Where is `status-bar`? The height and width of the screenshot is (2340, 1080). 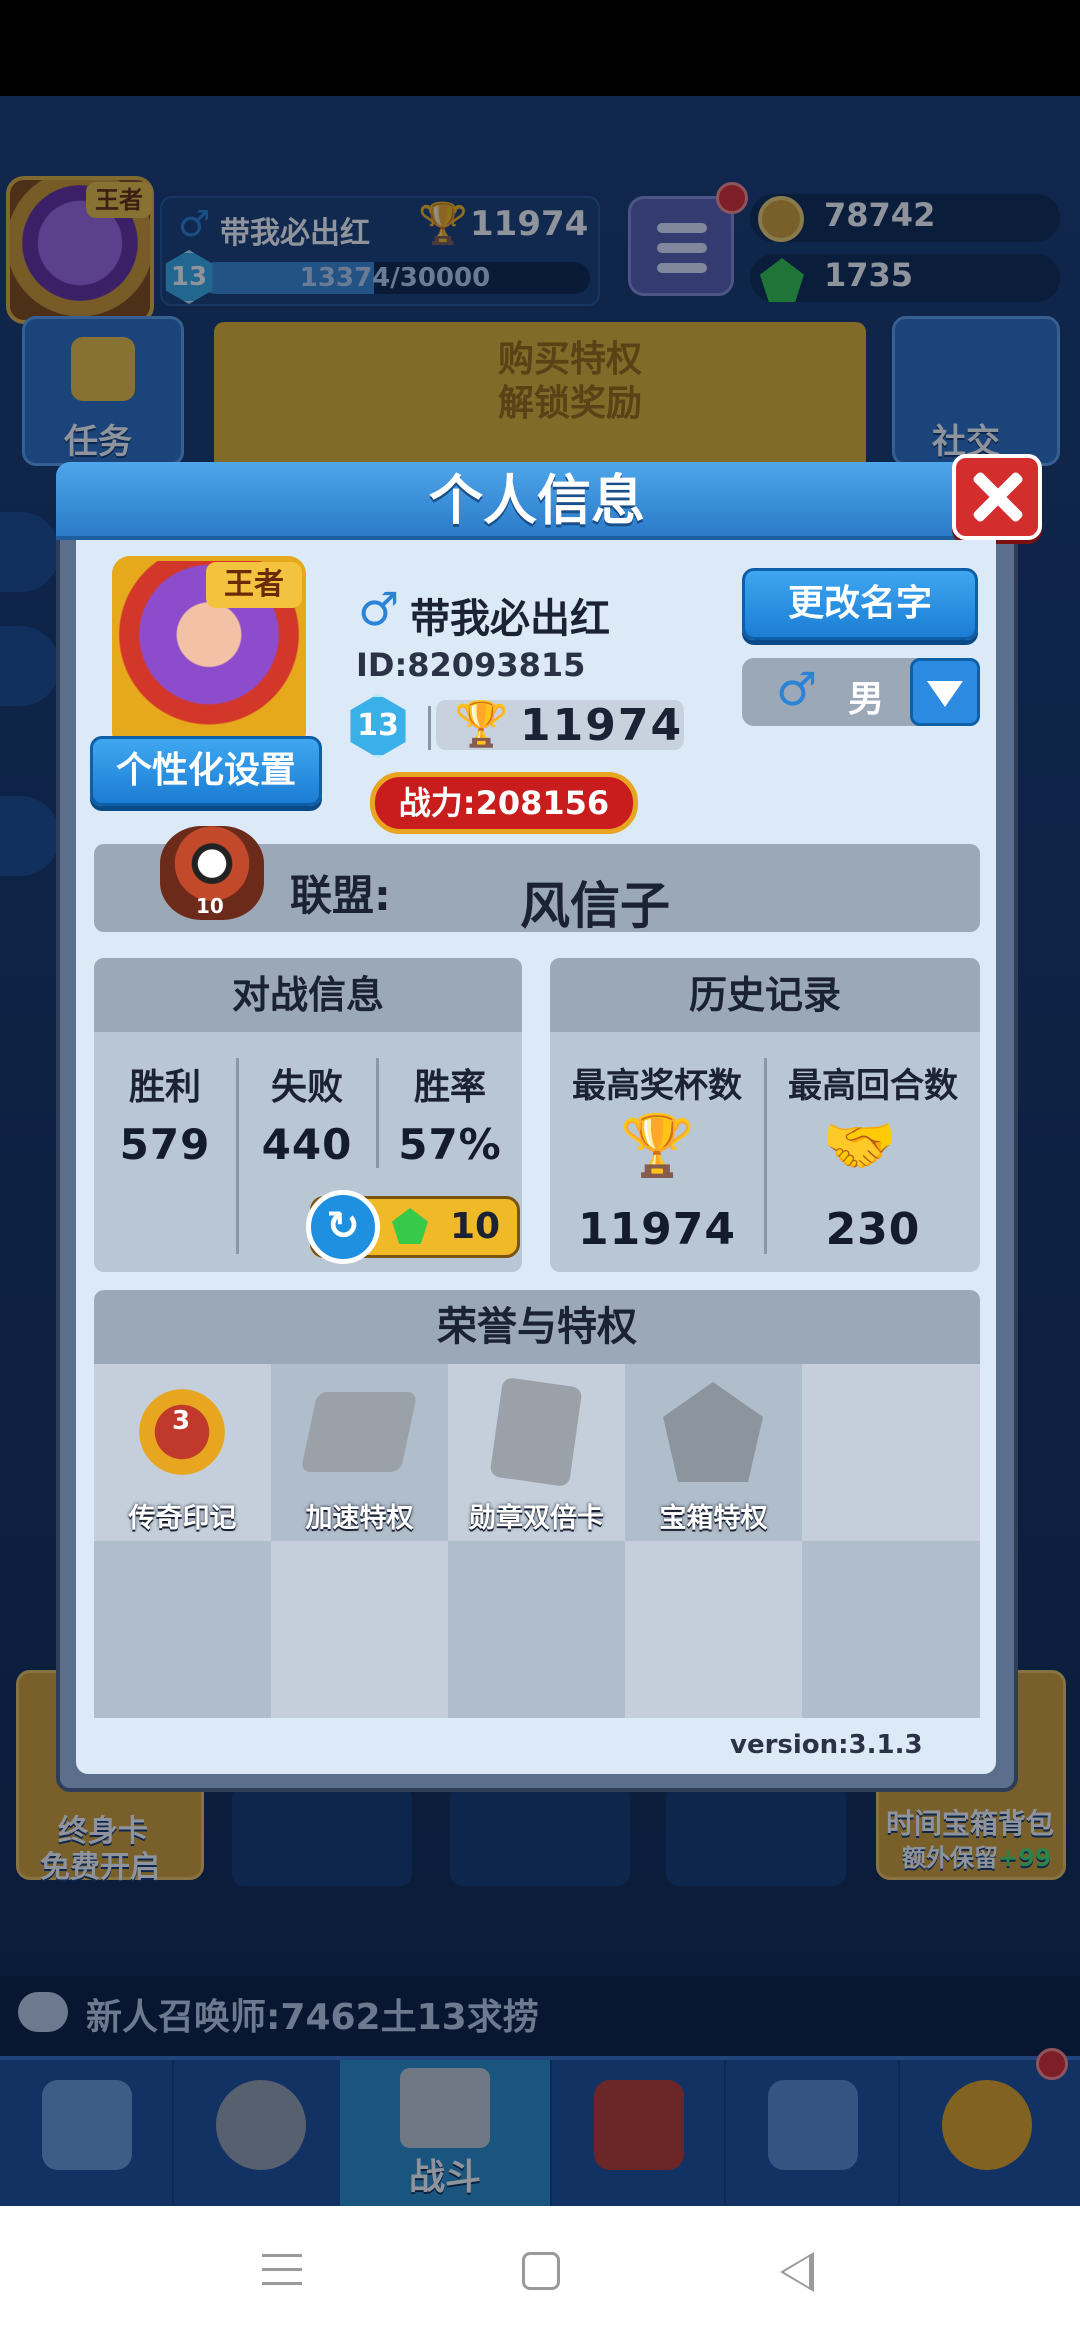 status-bar is located at coordinates (540, 48).